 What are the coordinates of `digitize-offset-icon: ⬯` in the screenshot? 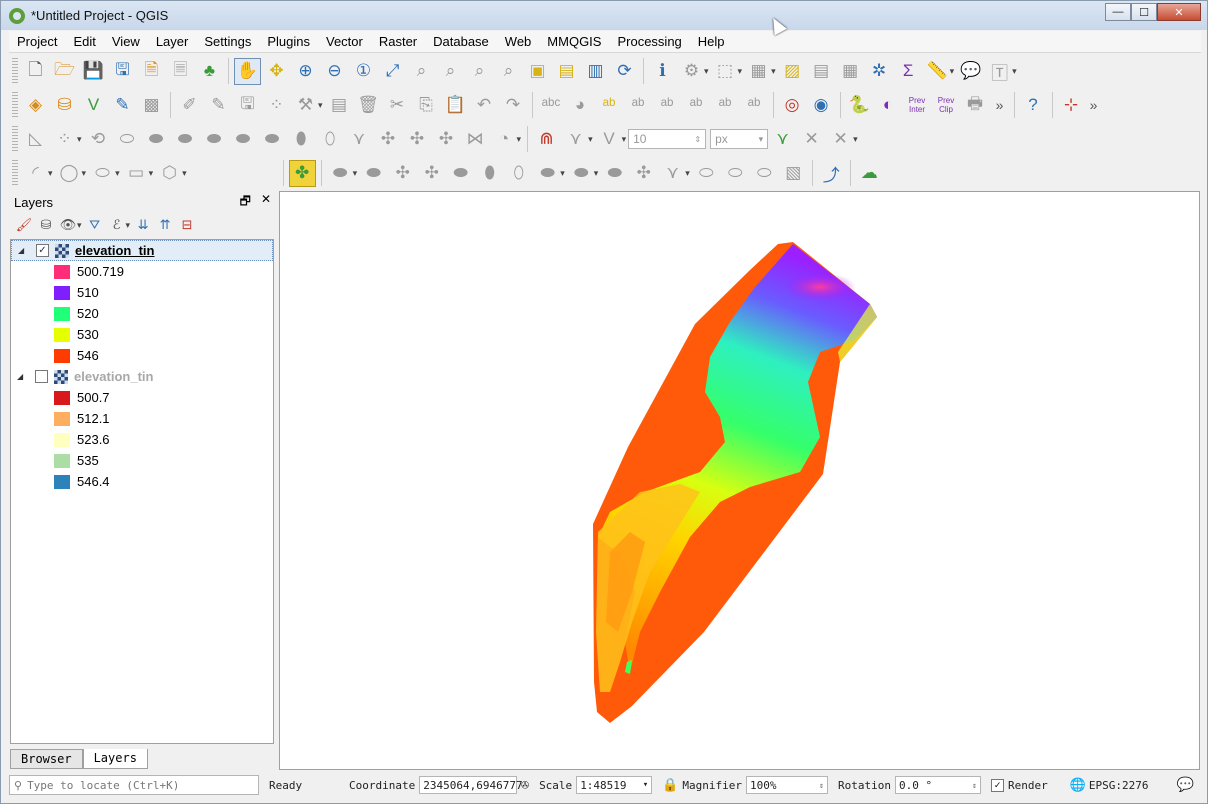 It's located at (518, 173).